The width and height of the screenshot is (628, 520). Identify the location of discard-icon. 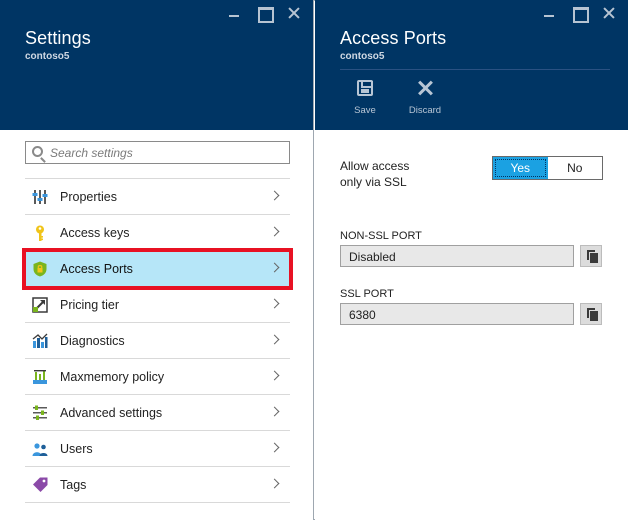
(425, 88).